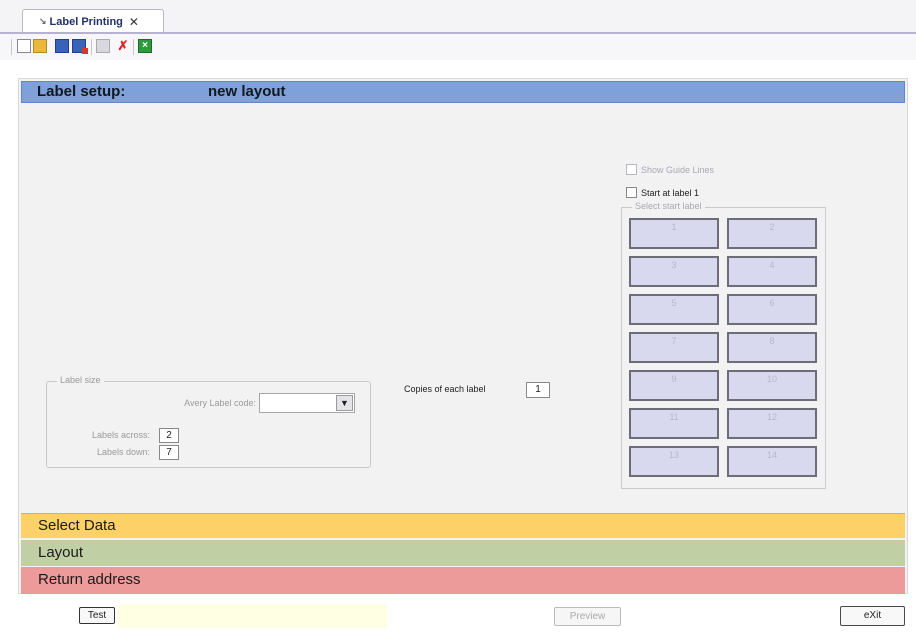 This screenshot has height=634, width=916. What do you see at coordinates (123, 46) in the screenshot?
I see `delete-icon: ✗` at bounding box center [123, 46].